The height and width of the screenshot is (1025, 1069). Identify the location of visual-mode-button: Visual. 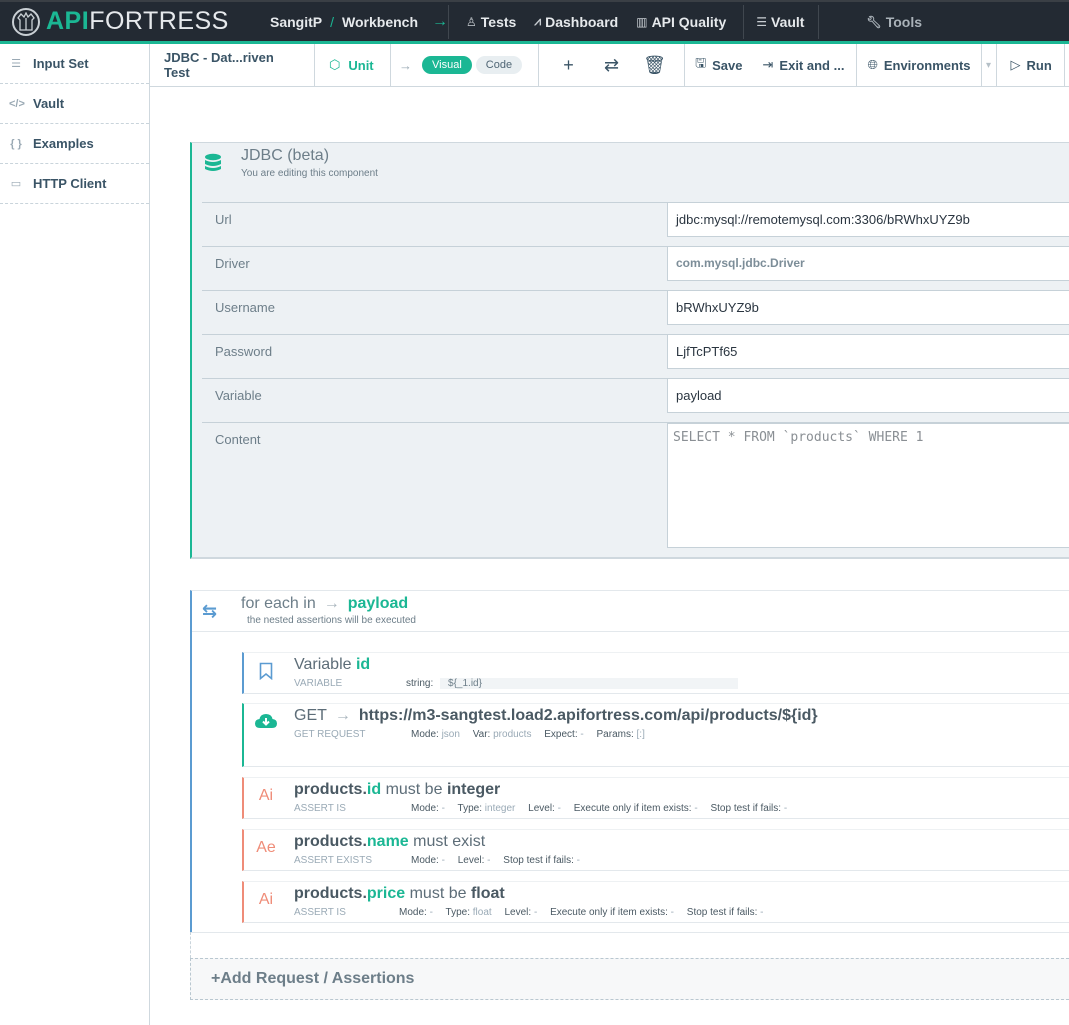
(447, 65).